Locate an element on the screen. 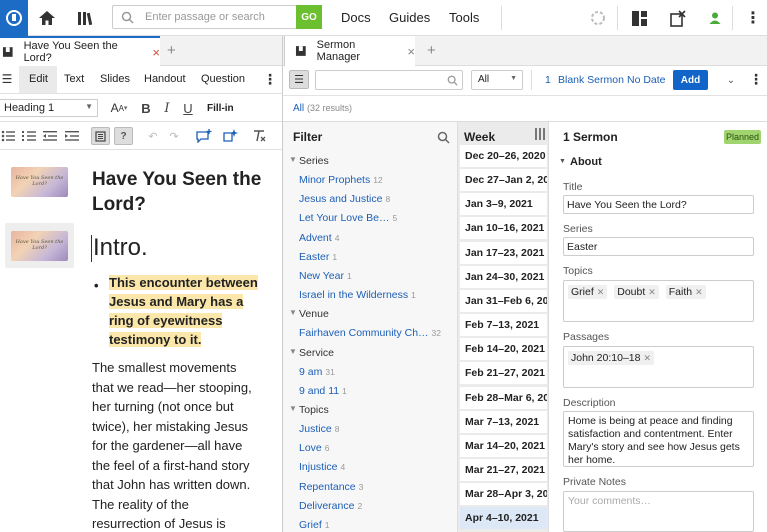 This screenshot has height=532, width=767. section-heading: Intro. is located at coordinates (120, 248).